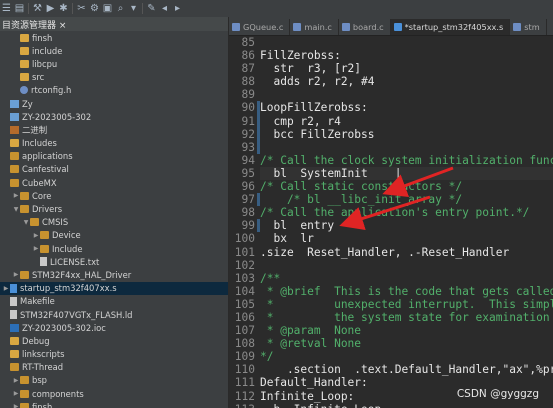 The width and height of the screenshot is (553, 408). I want to click on tree-item: ZY-2023005-302, so click(114, 116).